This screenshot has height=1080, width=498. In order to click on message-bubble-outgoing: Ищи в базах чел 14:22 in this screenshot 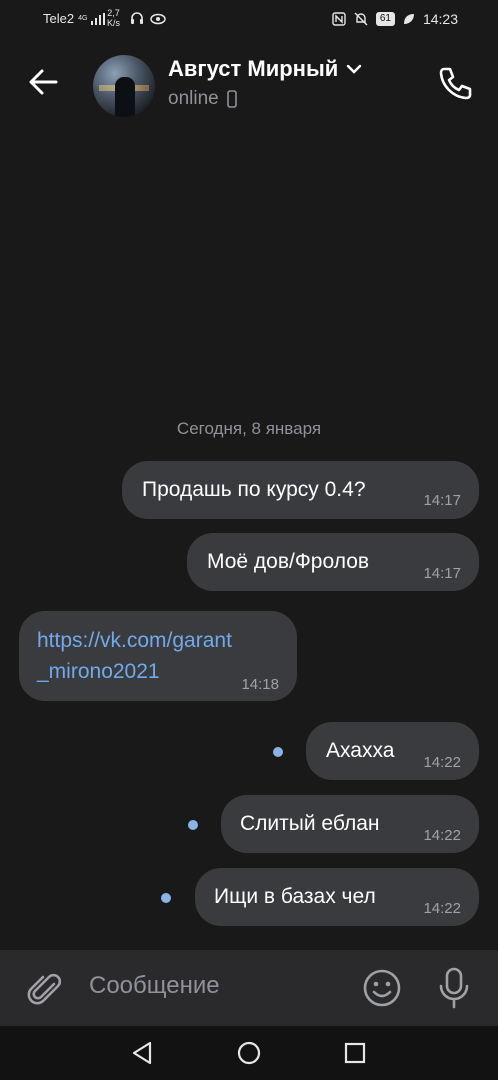, I will do `click(337, 897)`.